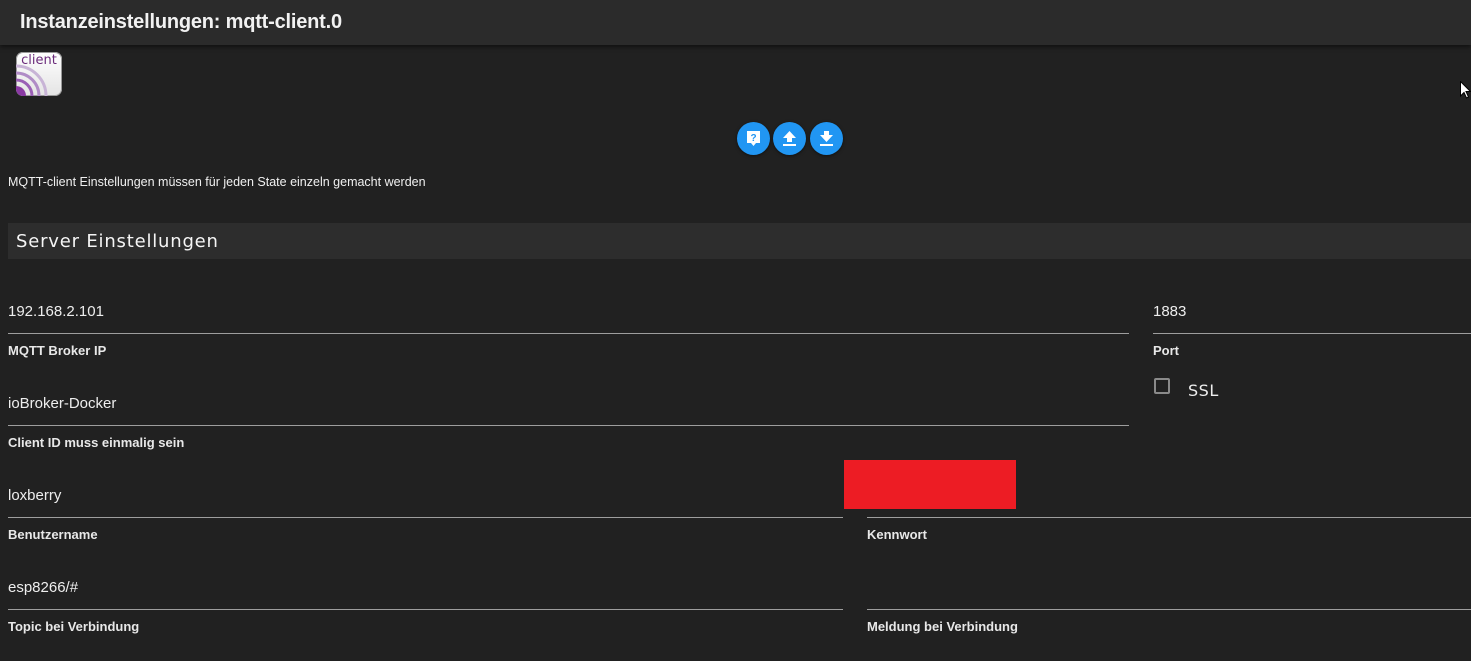 The image size is (1471, 661). What do you see at coordinates (181, 22) in the screenshot?
I see `page-title: Instanzeinstellungen: mqtt-client.0` at bounding box center [181, 22].